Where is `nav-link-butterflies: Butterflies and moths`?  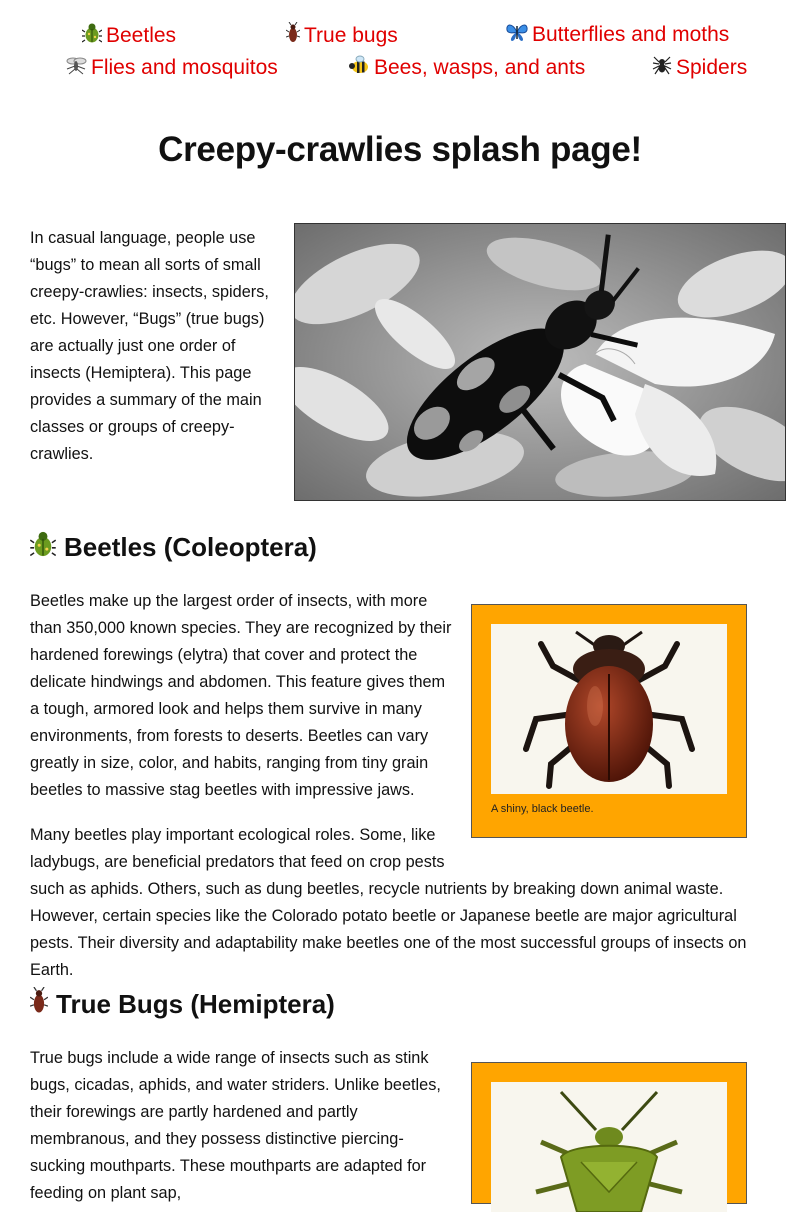
nav-link-butterflies: Butterflies and moths is located at coordinates (617, 35).